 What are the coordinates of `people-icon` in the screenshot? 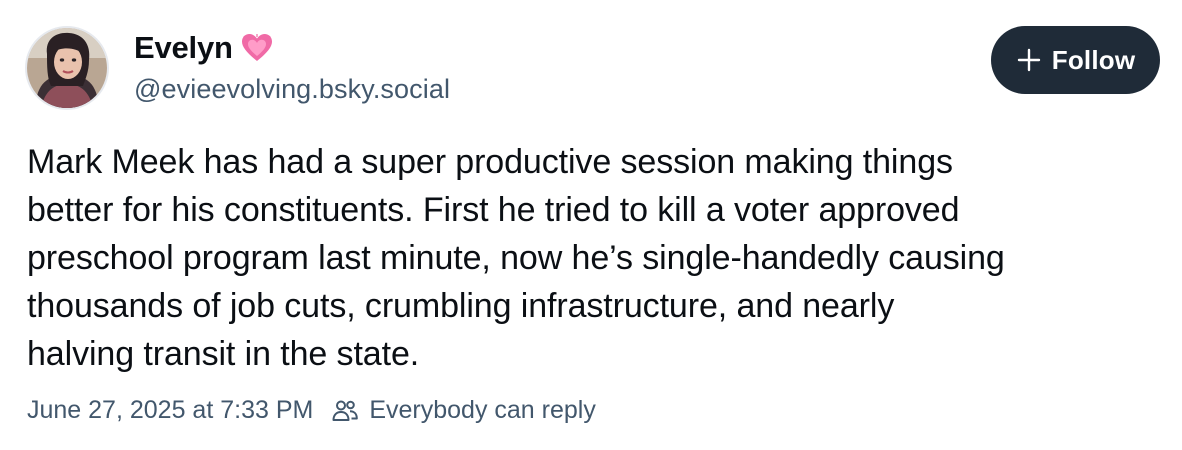 It's located at (345, 411).